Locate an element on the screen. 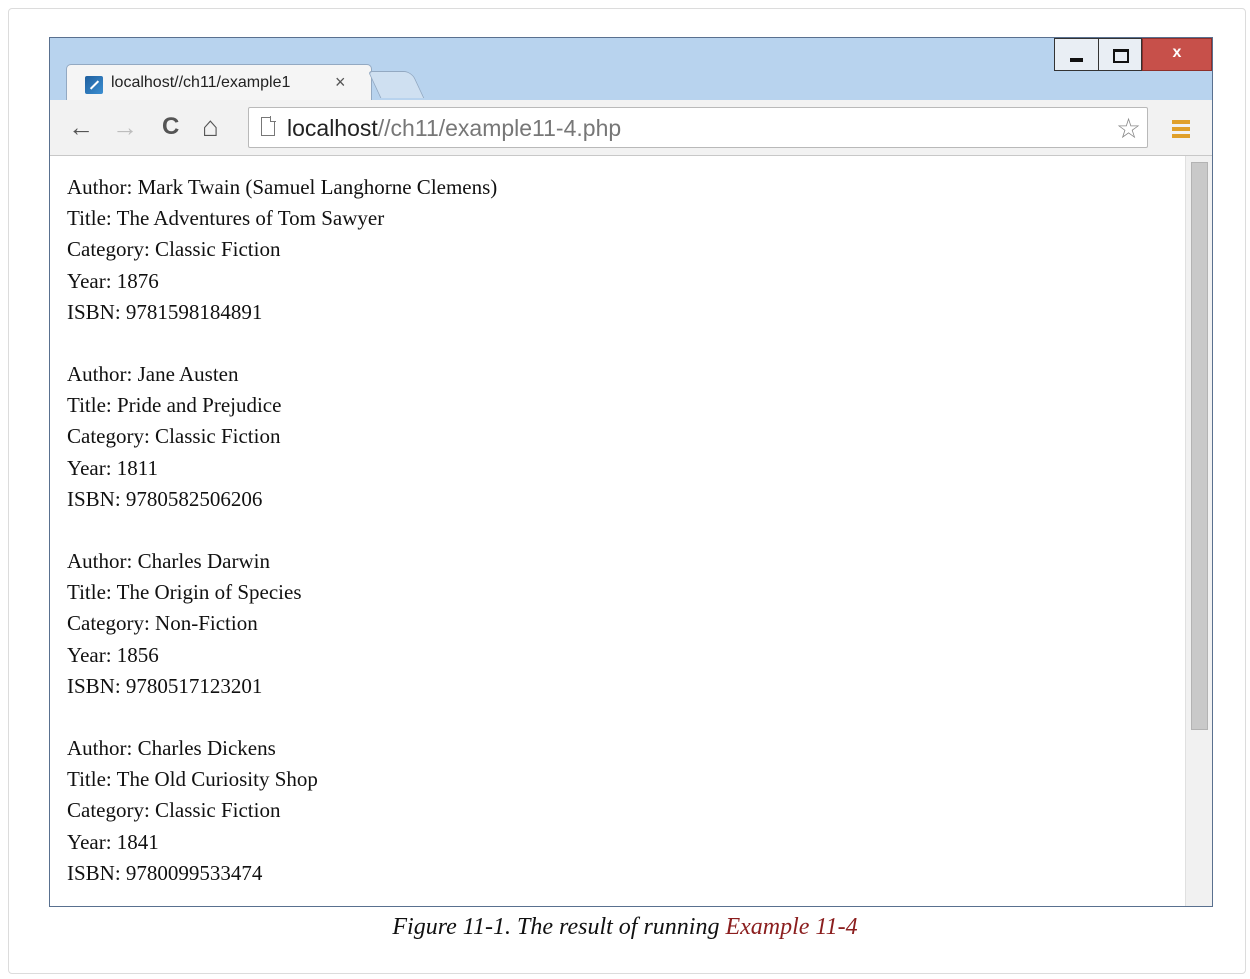  book-title: Title: Pride and Prejudice is located at coordinates (174, 405).